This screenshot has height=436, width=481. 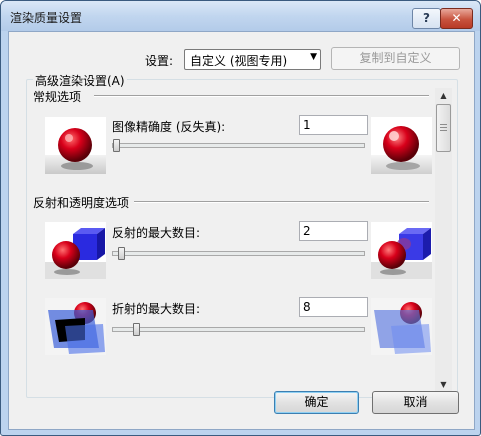 I want to click on max-reflections-slider-track, so click(x=238, y=253).